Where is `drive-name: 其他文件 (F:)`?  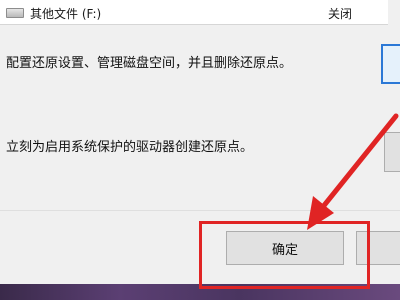 drive-name: 其他文件 (F:) is located at coordinates (66, 14).